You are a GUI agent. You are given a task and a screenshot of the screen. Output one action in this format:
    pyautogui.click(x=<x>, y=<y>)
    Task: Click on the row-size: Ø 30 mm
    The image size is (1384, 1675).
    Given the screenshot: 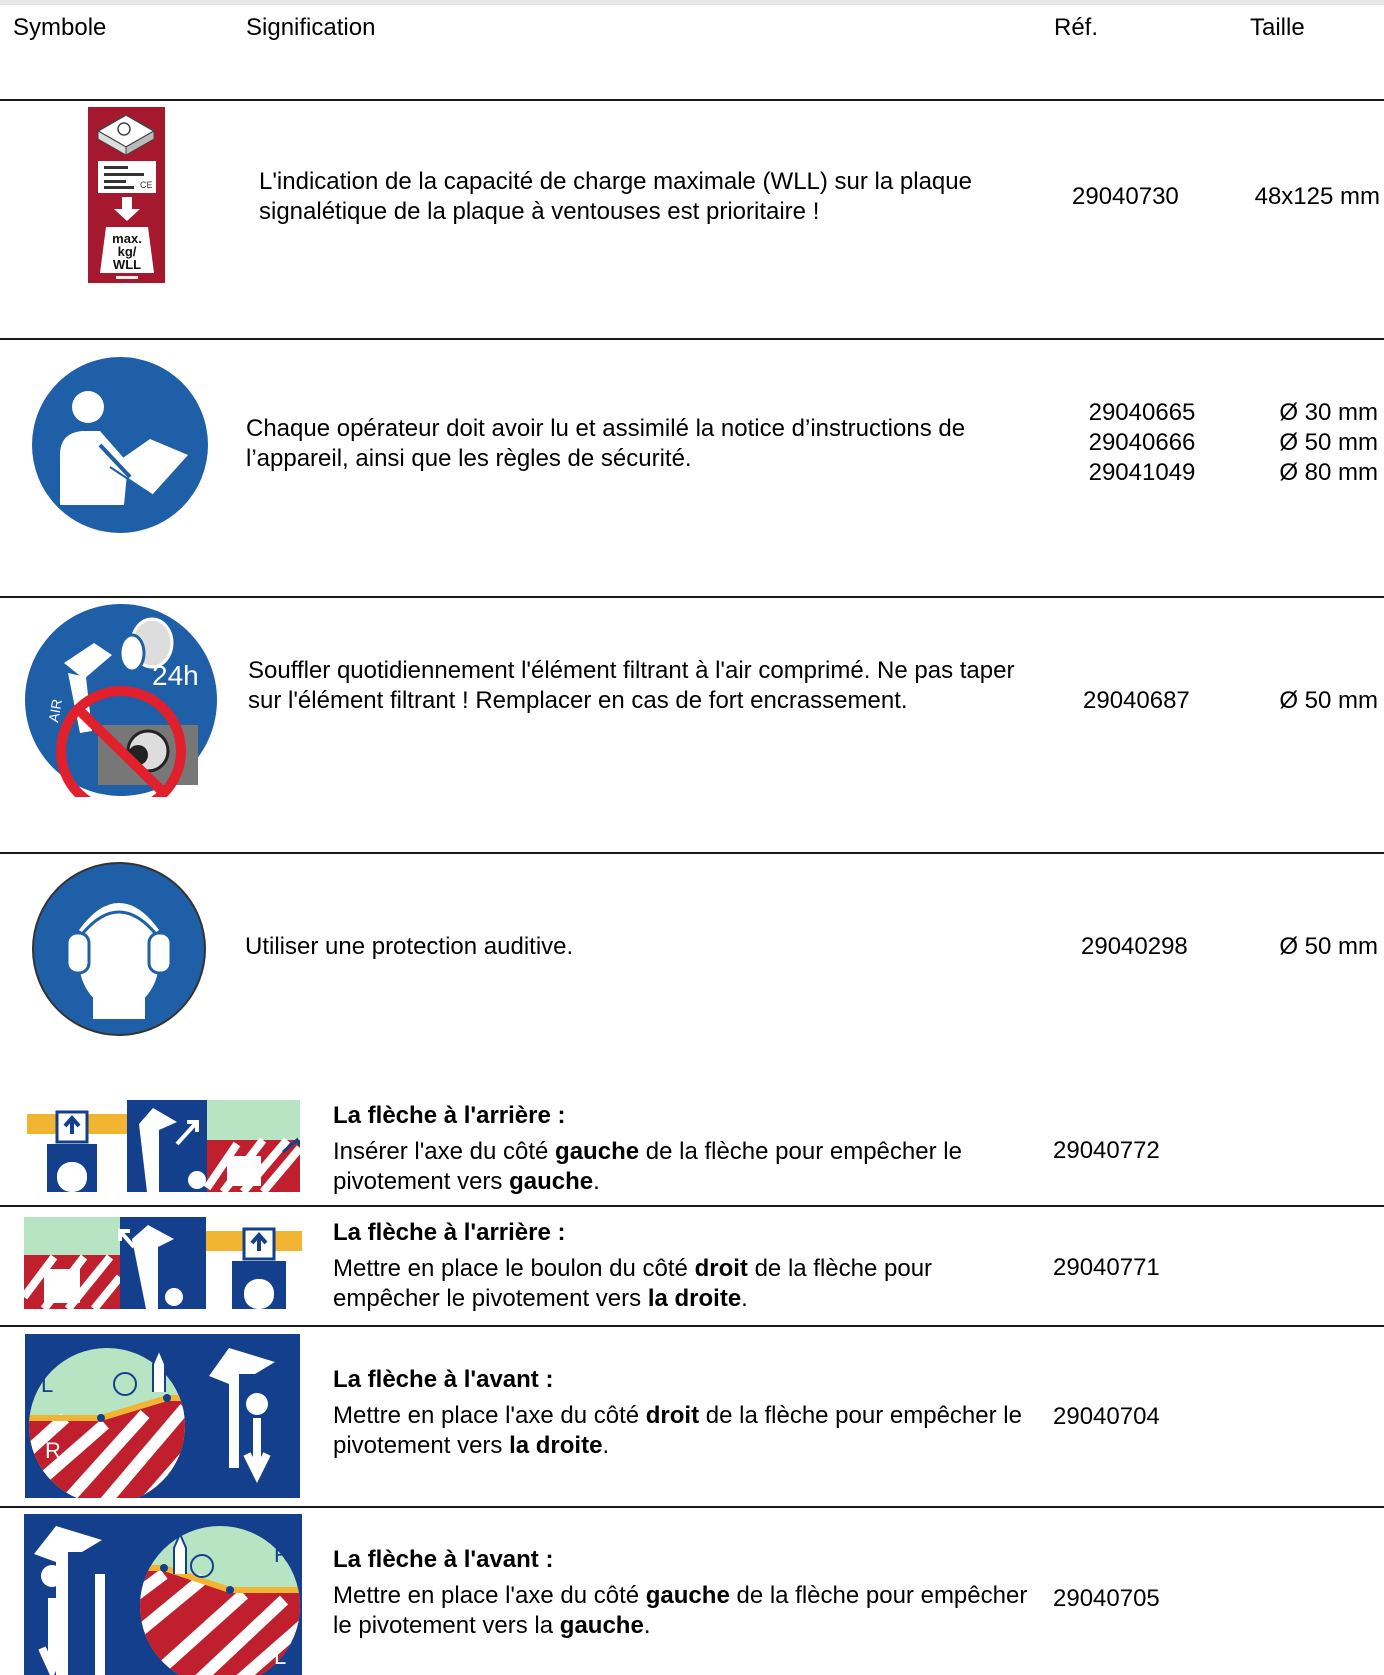 What is the action you would take?
    pyautogui.click(x=1328, y=412)
    